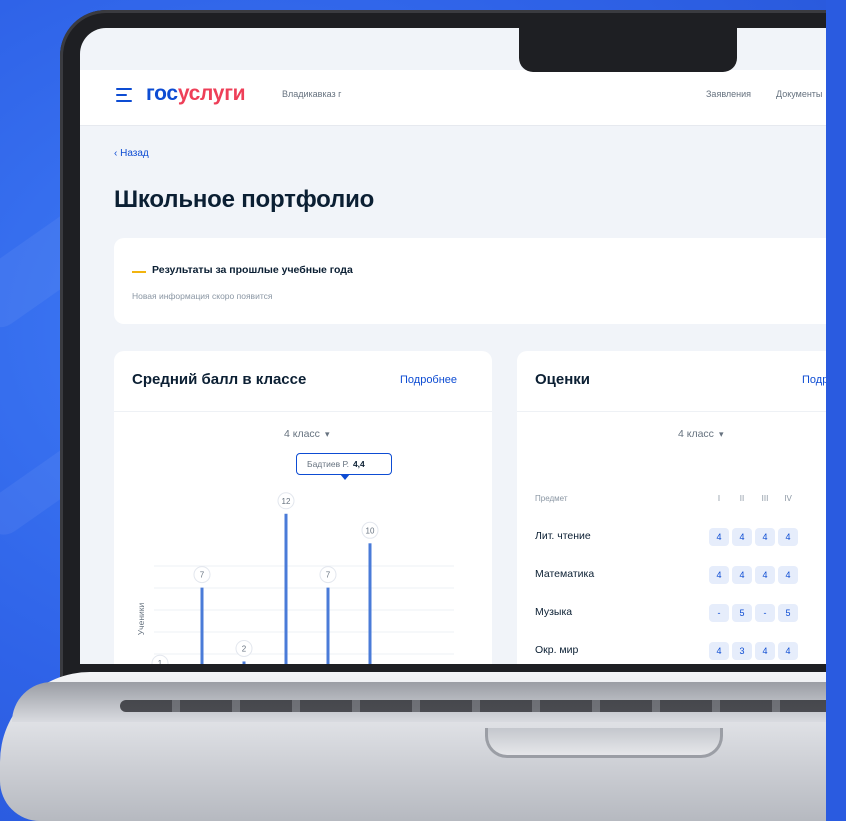 Image resolution: width=846 pixels, height=821 pixels. I want to click on results-subtitle: Новая информация скоро появится, so click(202, 296).